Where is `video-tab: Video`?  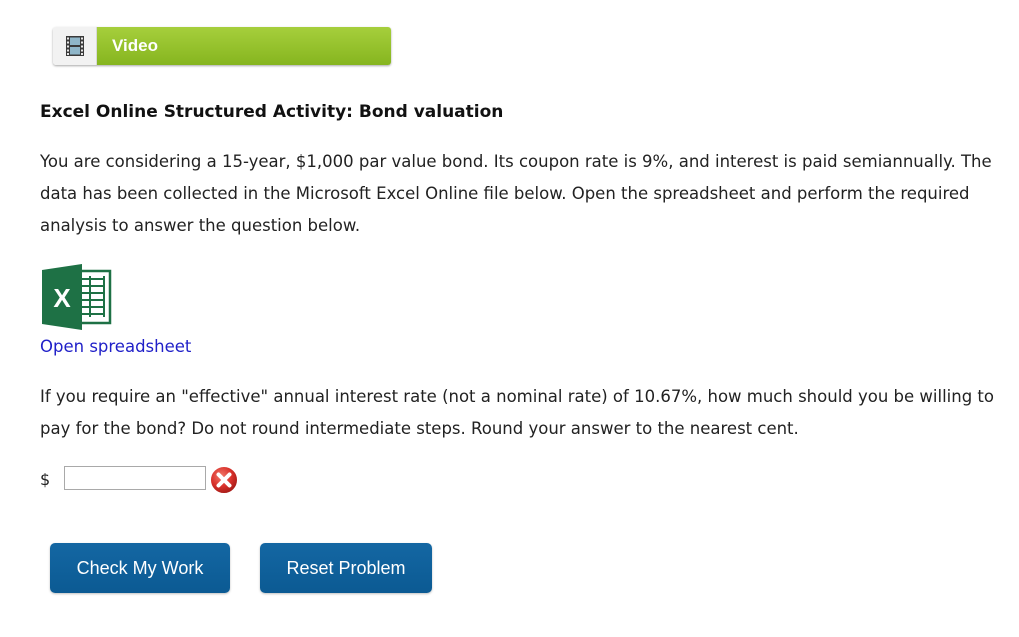 video-tab: Video is located at coordinates (222, 46).